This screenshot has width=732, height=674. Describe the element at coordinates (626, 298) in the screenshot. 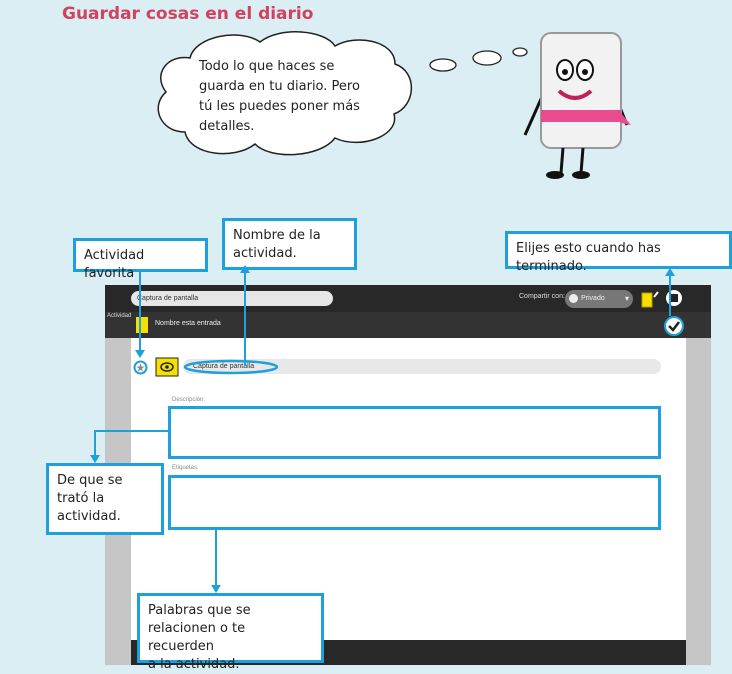

I see `chevron-down-icon: ▾` at that location.